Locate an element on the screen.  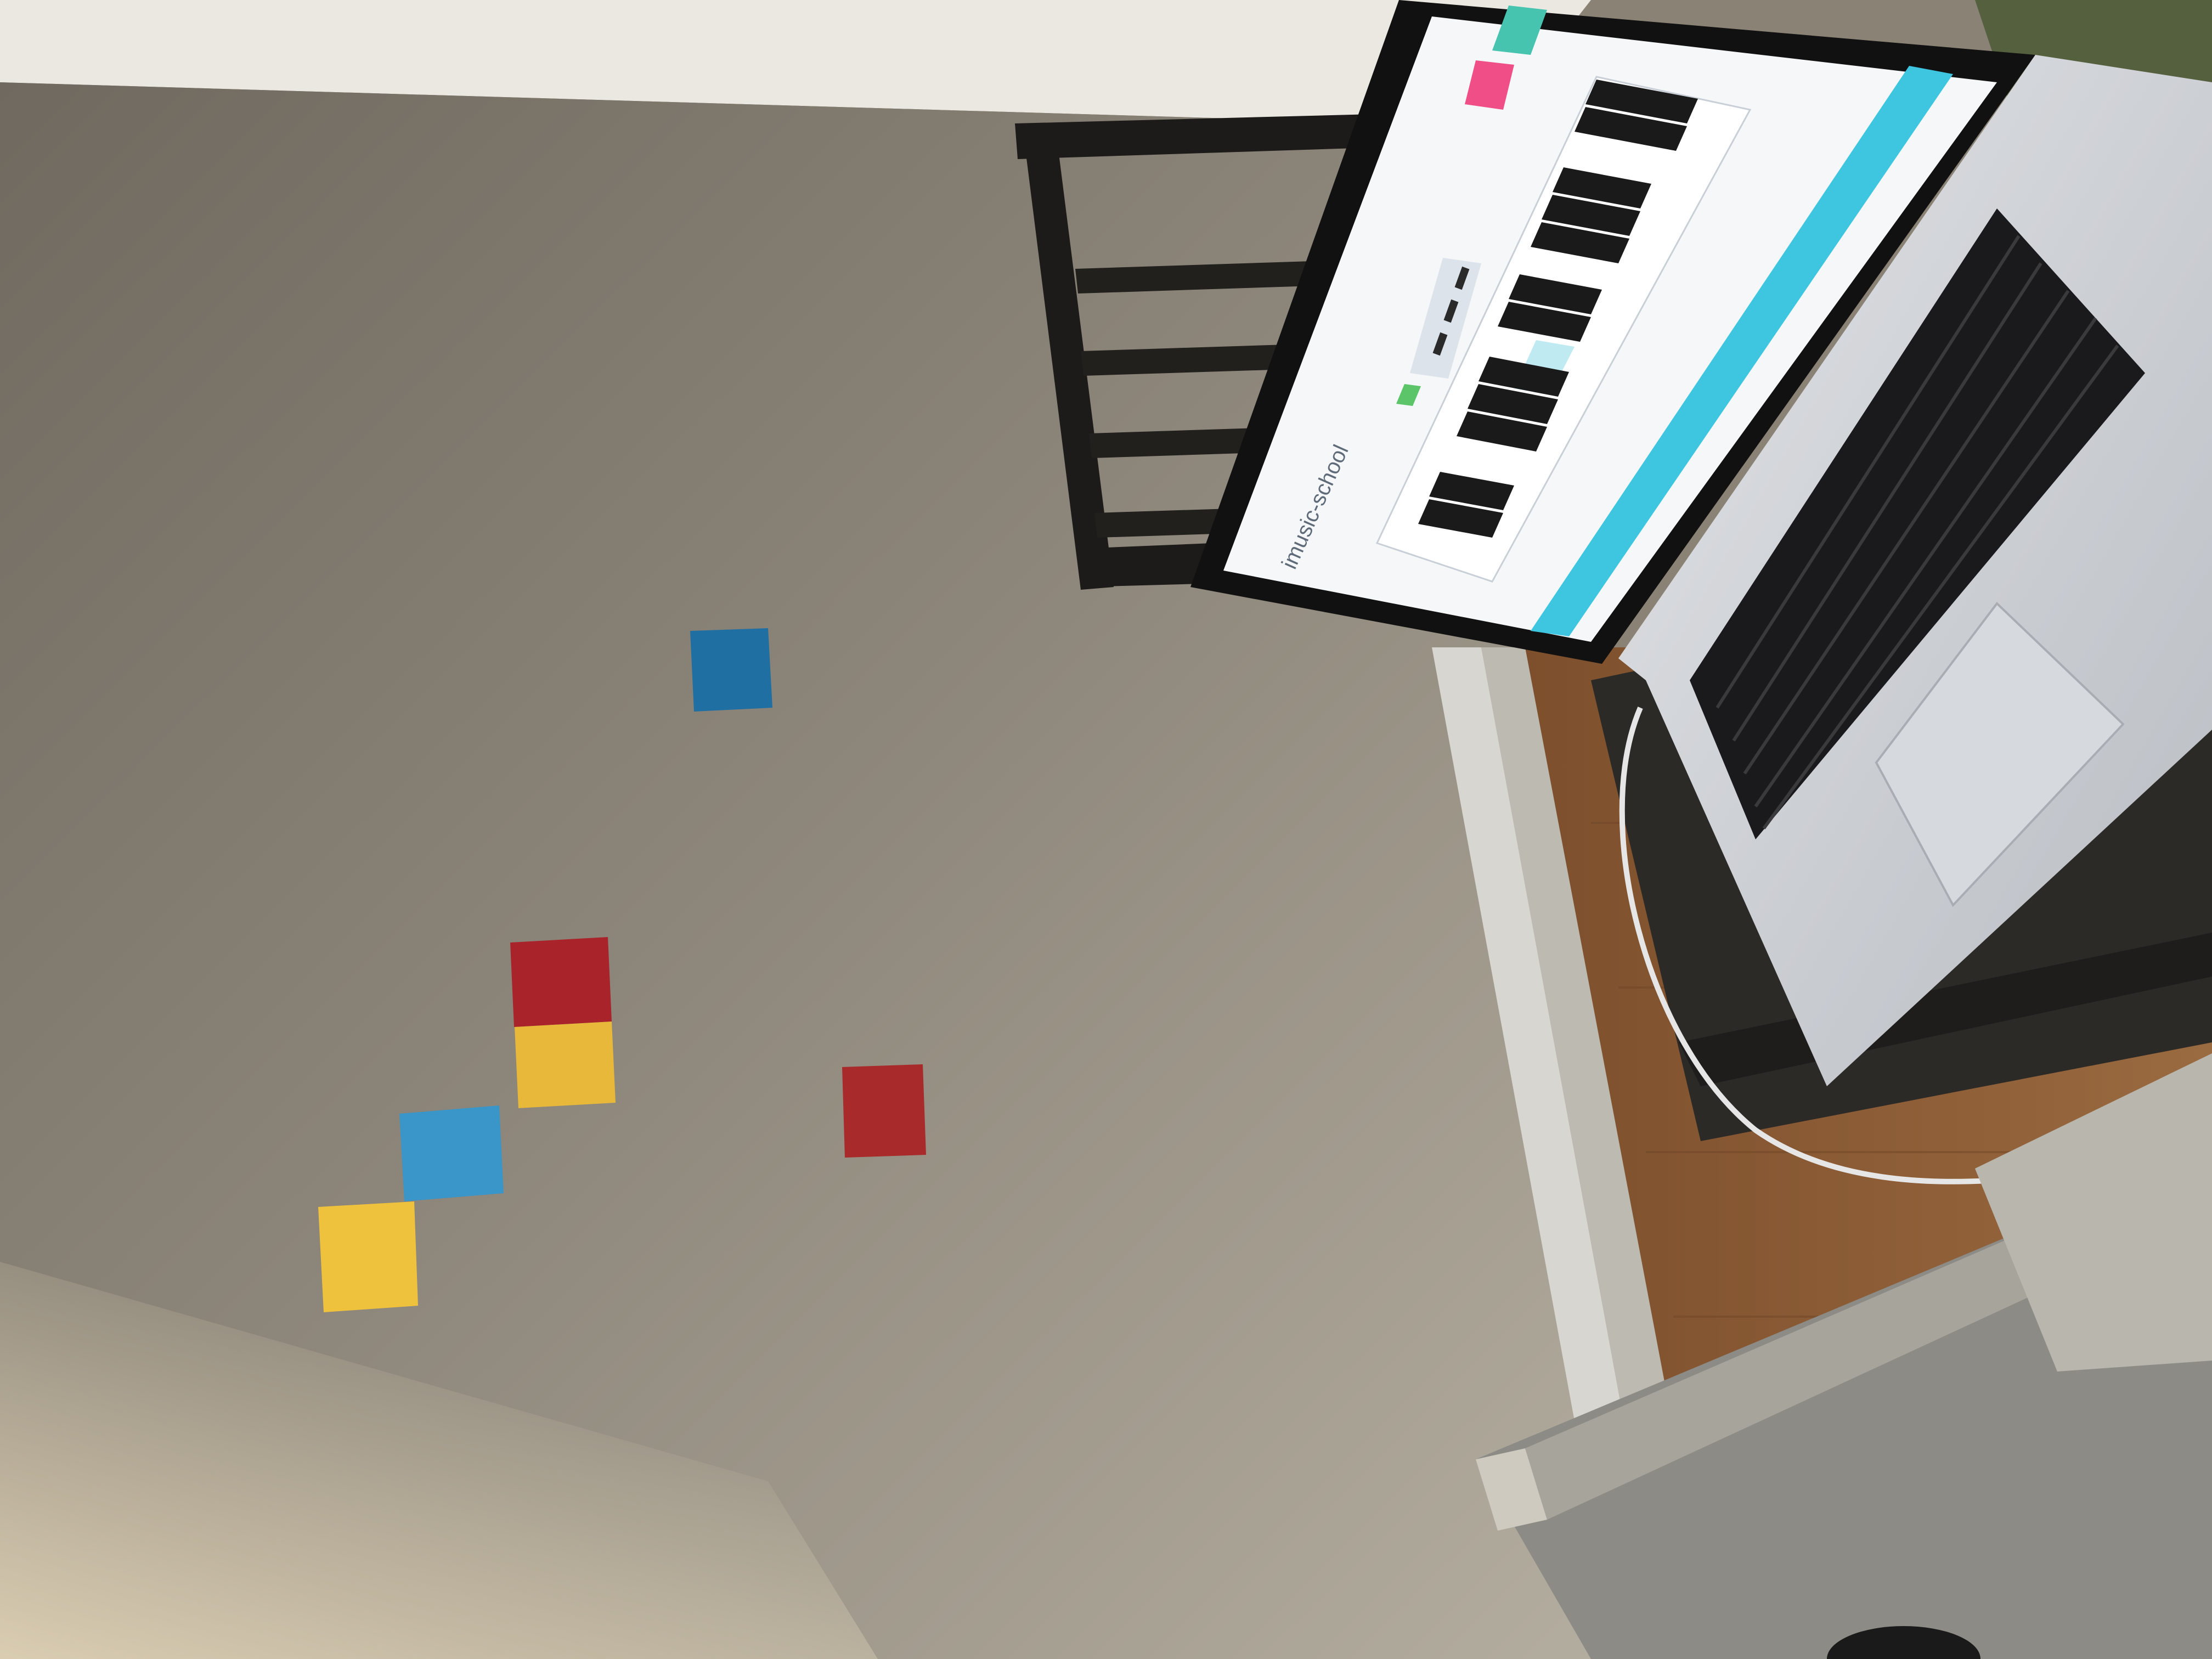
sticky-note-blue is located at coordinates (731, 670).